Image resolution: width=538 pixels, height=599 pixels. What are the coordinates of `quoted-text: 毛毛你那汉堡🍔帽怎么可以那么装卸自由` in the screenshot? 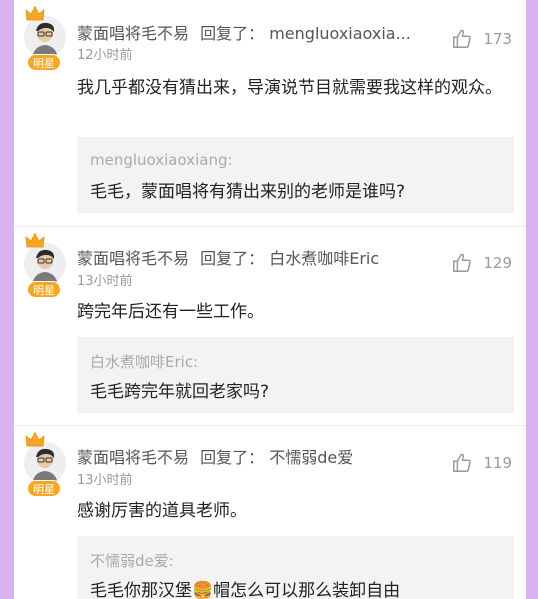 It's located at (245, 587).